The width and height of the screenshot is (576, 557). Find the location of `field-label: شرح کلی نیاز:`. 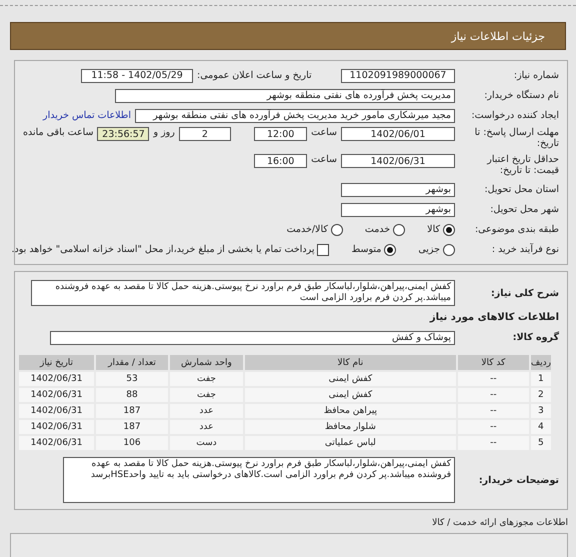

field-label: شرح کلی نیاز: is located at coordinates (524, 293).